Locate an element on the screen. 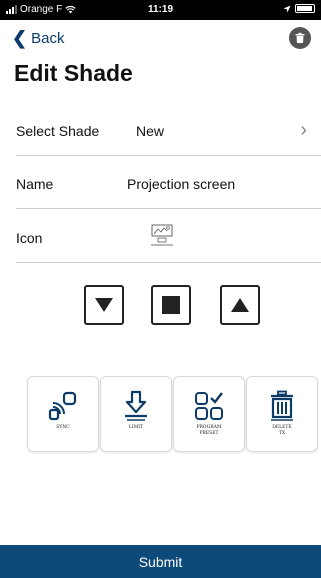 Image resolution: width=321 pixels, height=578 pixels. back-button: ❮ Back is located at coordinates (38, 38).